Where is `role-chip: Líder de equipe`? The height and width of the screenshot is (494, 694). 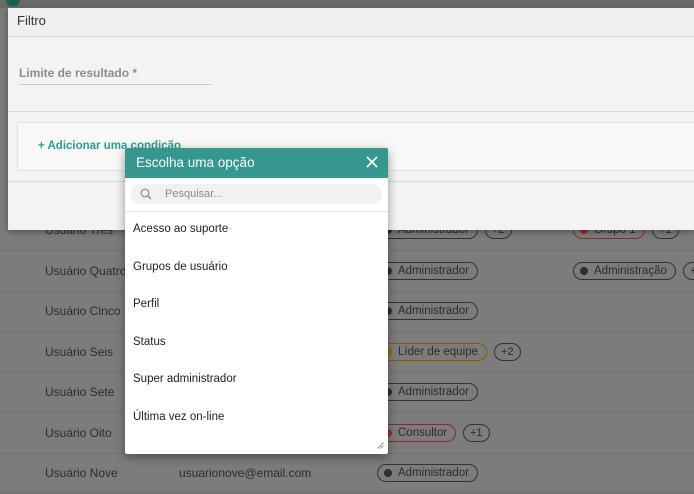 role-chip: Líder de equipe is located at coordinates (432, 351).